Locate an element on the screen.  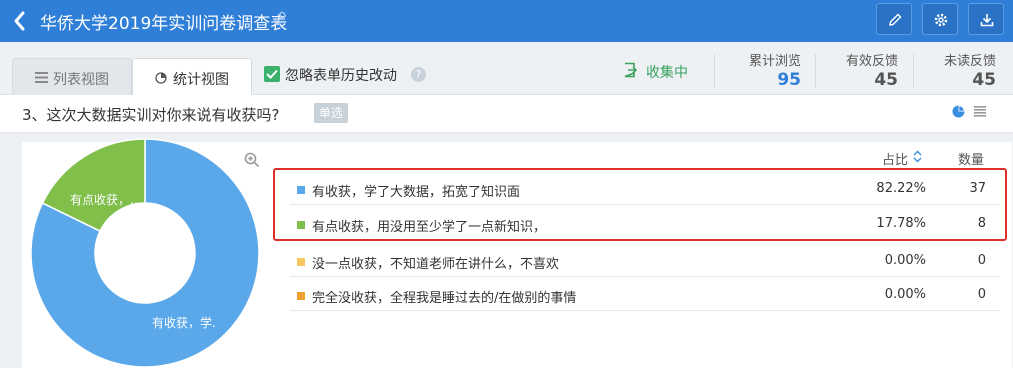
pie-chart-icon is located at coordinates (161, 78).